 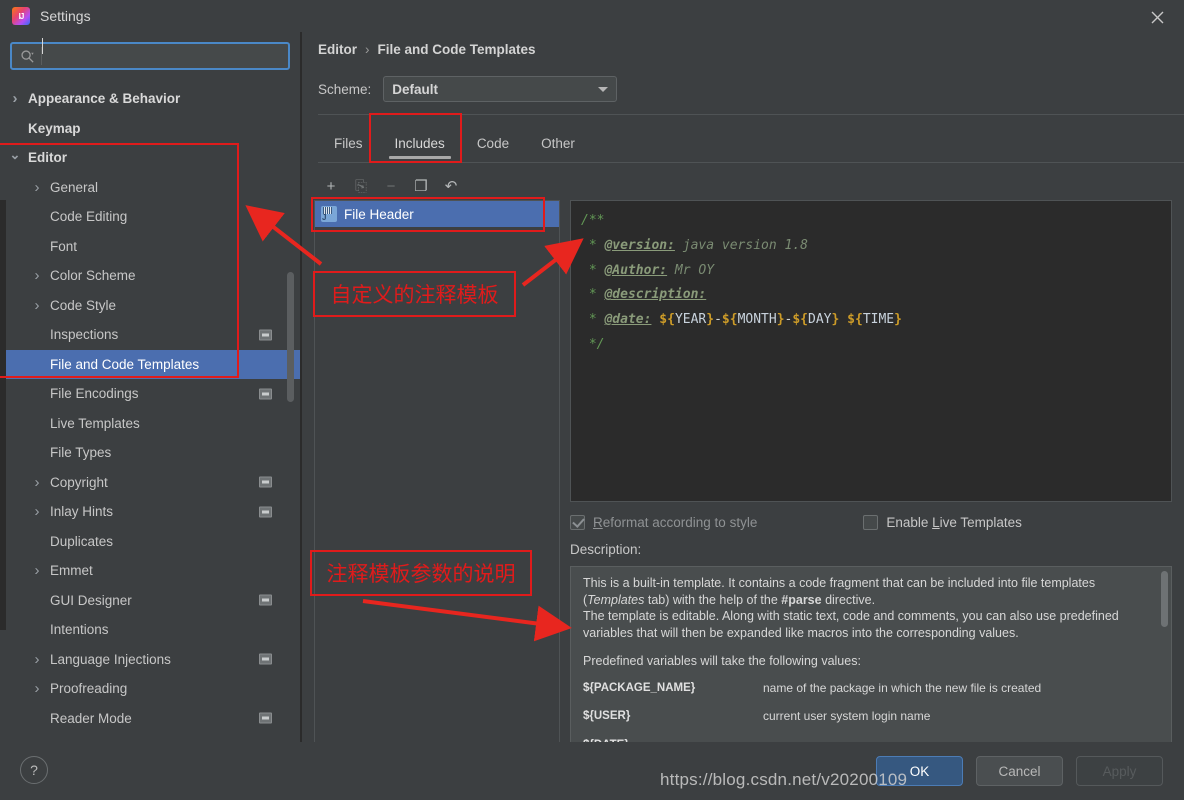 What do you see at coordinates (150, 217) in the screenshot?
I see `sidebar-item-code-editing: Code Editing` at bounding box center [150, 217].